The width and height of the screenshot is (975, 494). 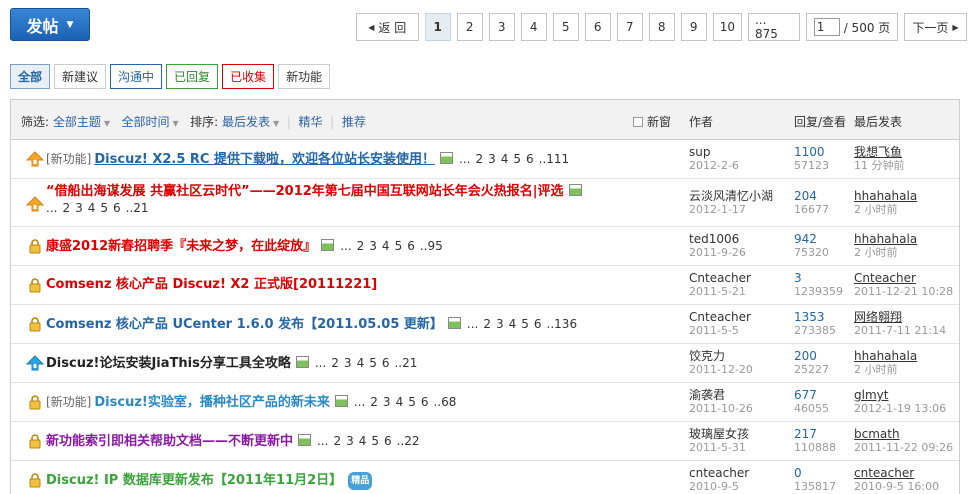 I want to click on last-poster-link: cnteacher, so click(x=896, y=473).